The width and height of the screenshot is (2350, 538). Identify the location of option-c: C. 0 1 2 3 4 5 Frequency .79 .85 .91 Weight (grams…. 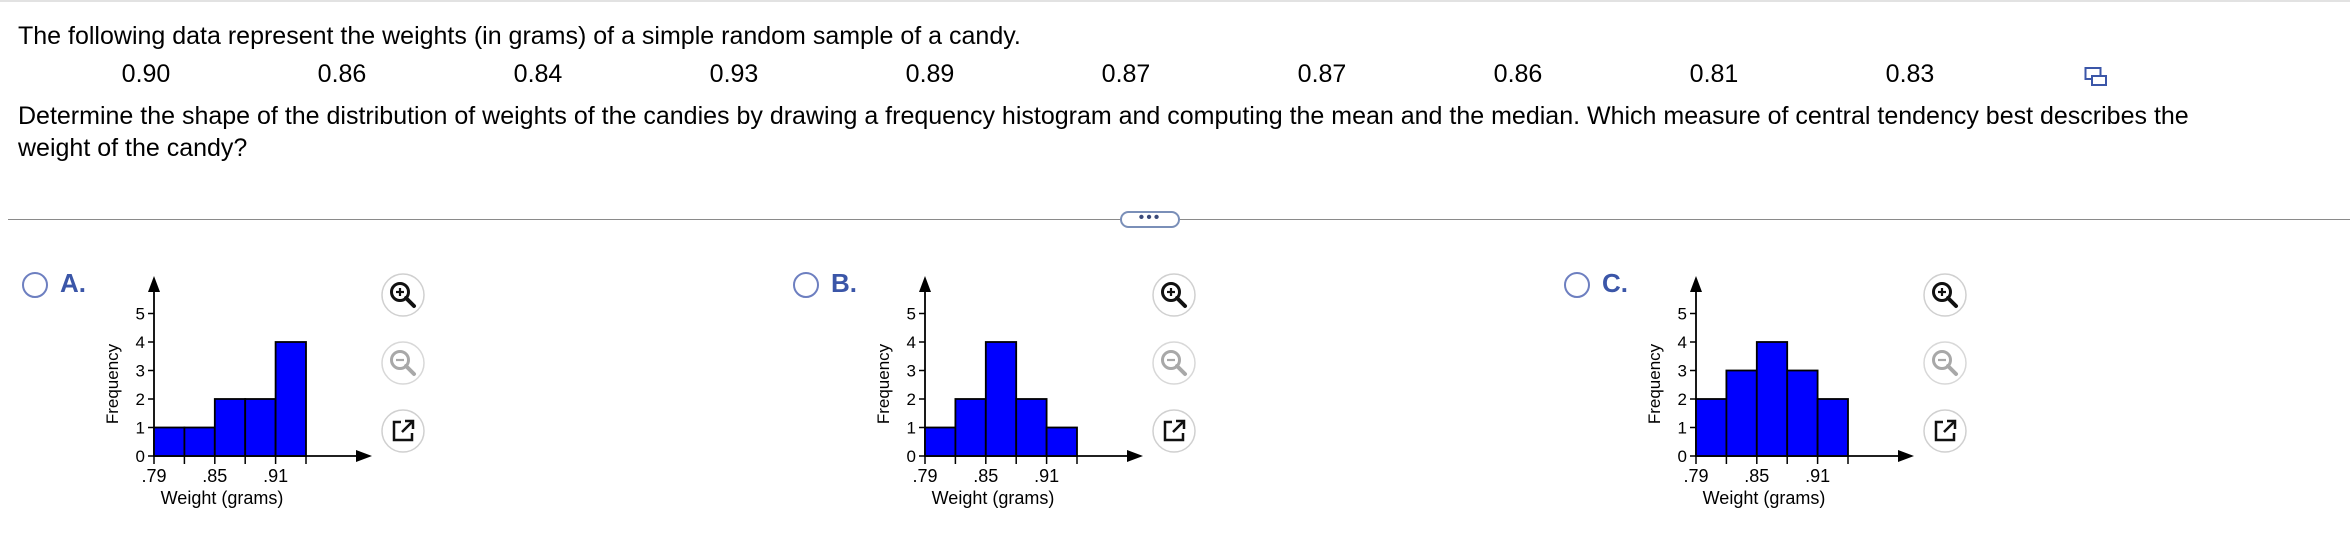
(1804, 392).